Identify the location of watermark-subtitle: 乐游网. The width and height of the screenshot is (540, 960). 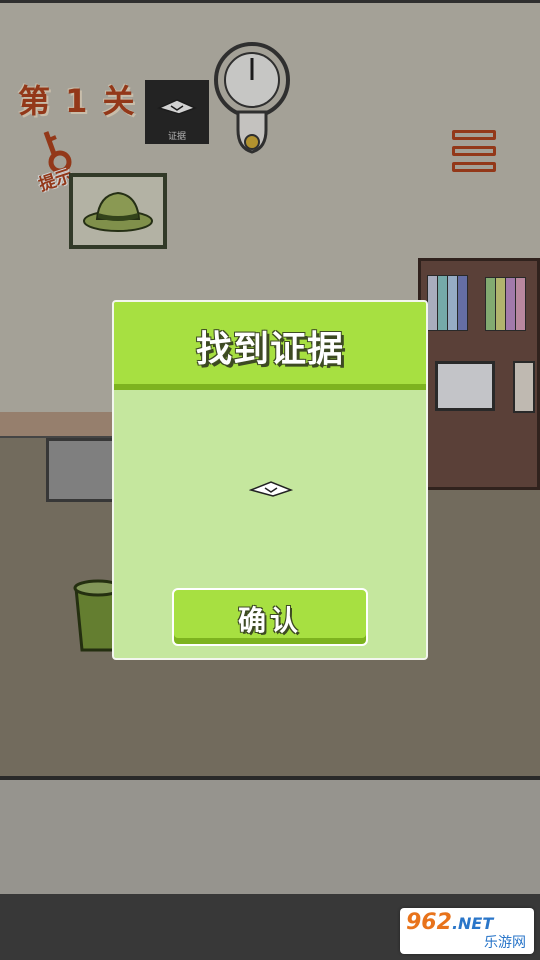
(505, 943).